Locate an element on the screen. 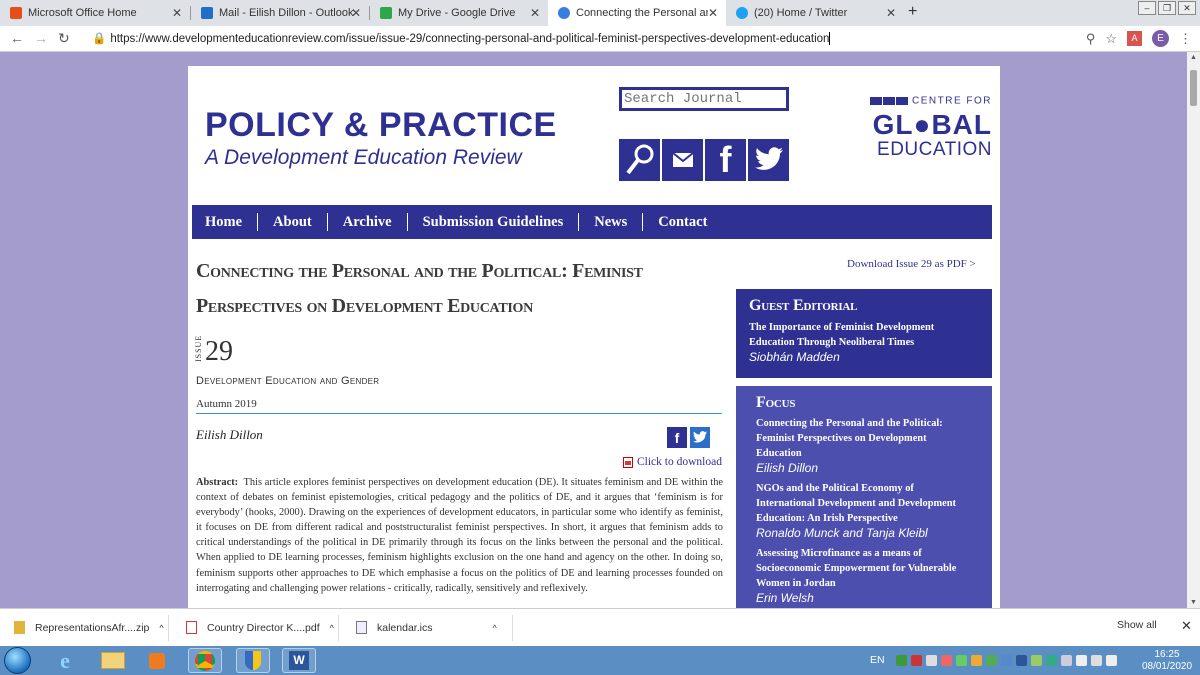 This screenshot has height=675, width=1200. close-window-icon: ✕ is located at coordinates (1187, 8).